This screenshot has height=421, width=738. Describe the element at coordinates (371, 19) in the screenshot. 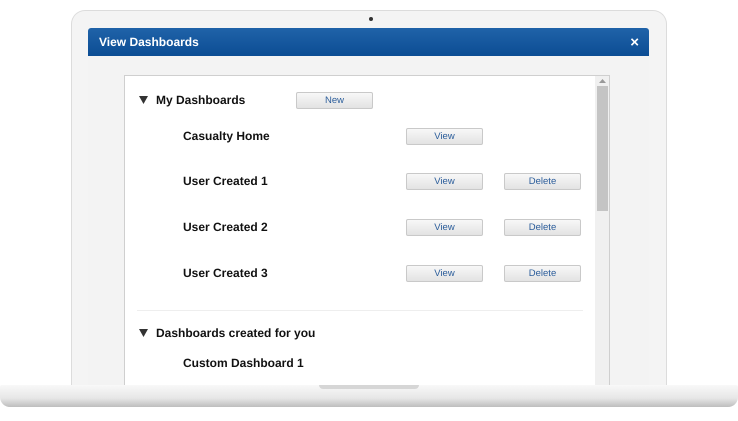

I see `camera-icon` at that location.